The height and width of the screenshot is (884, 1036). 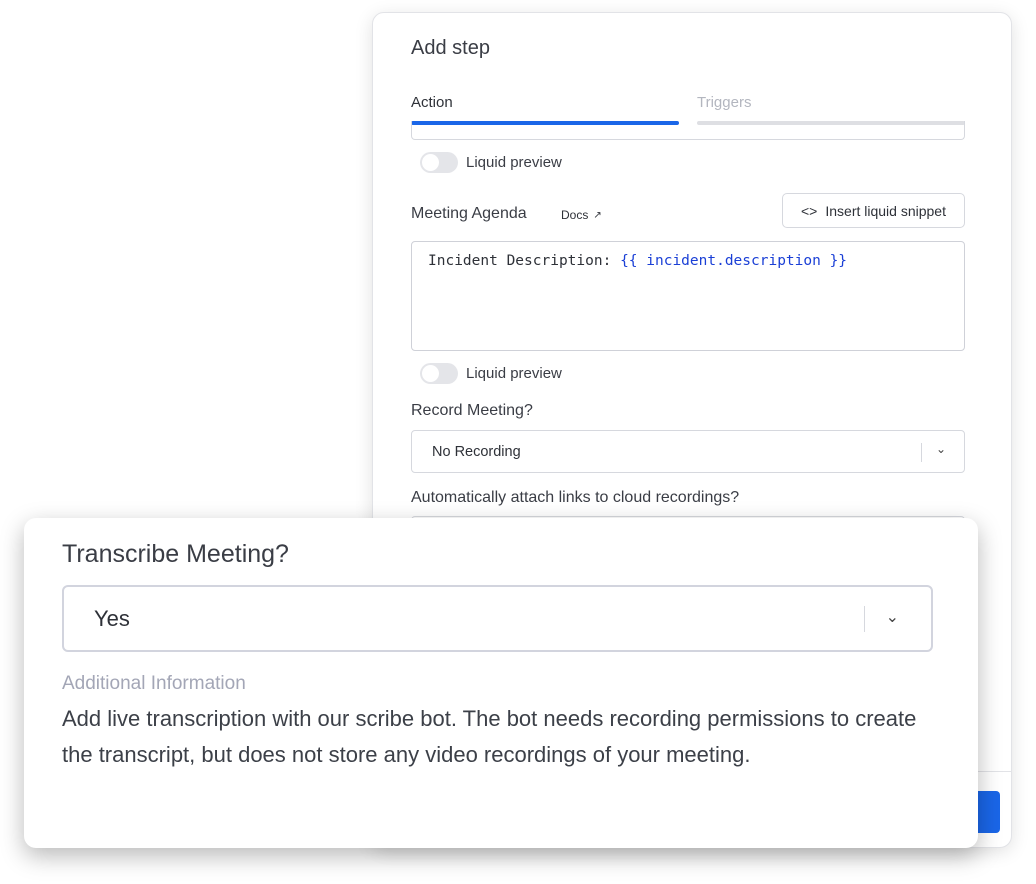 I want to click on liquid-preview-toggle, so click(x=439, y=162).